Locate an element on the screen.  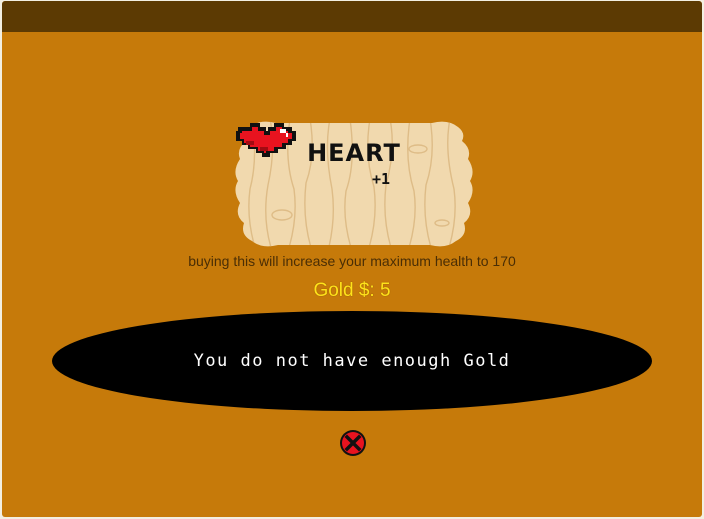
top-bar is located at coordinates (352, 16).